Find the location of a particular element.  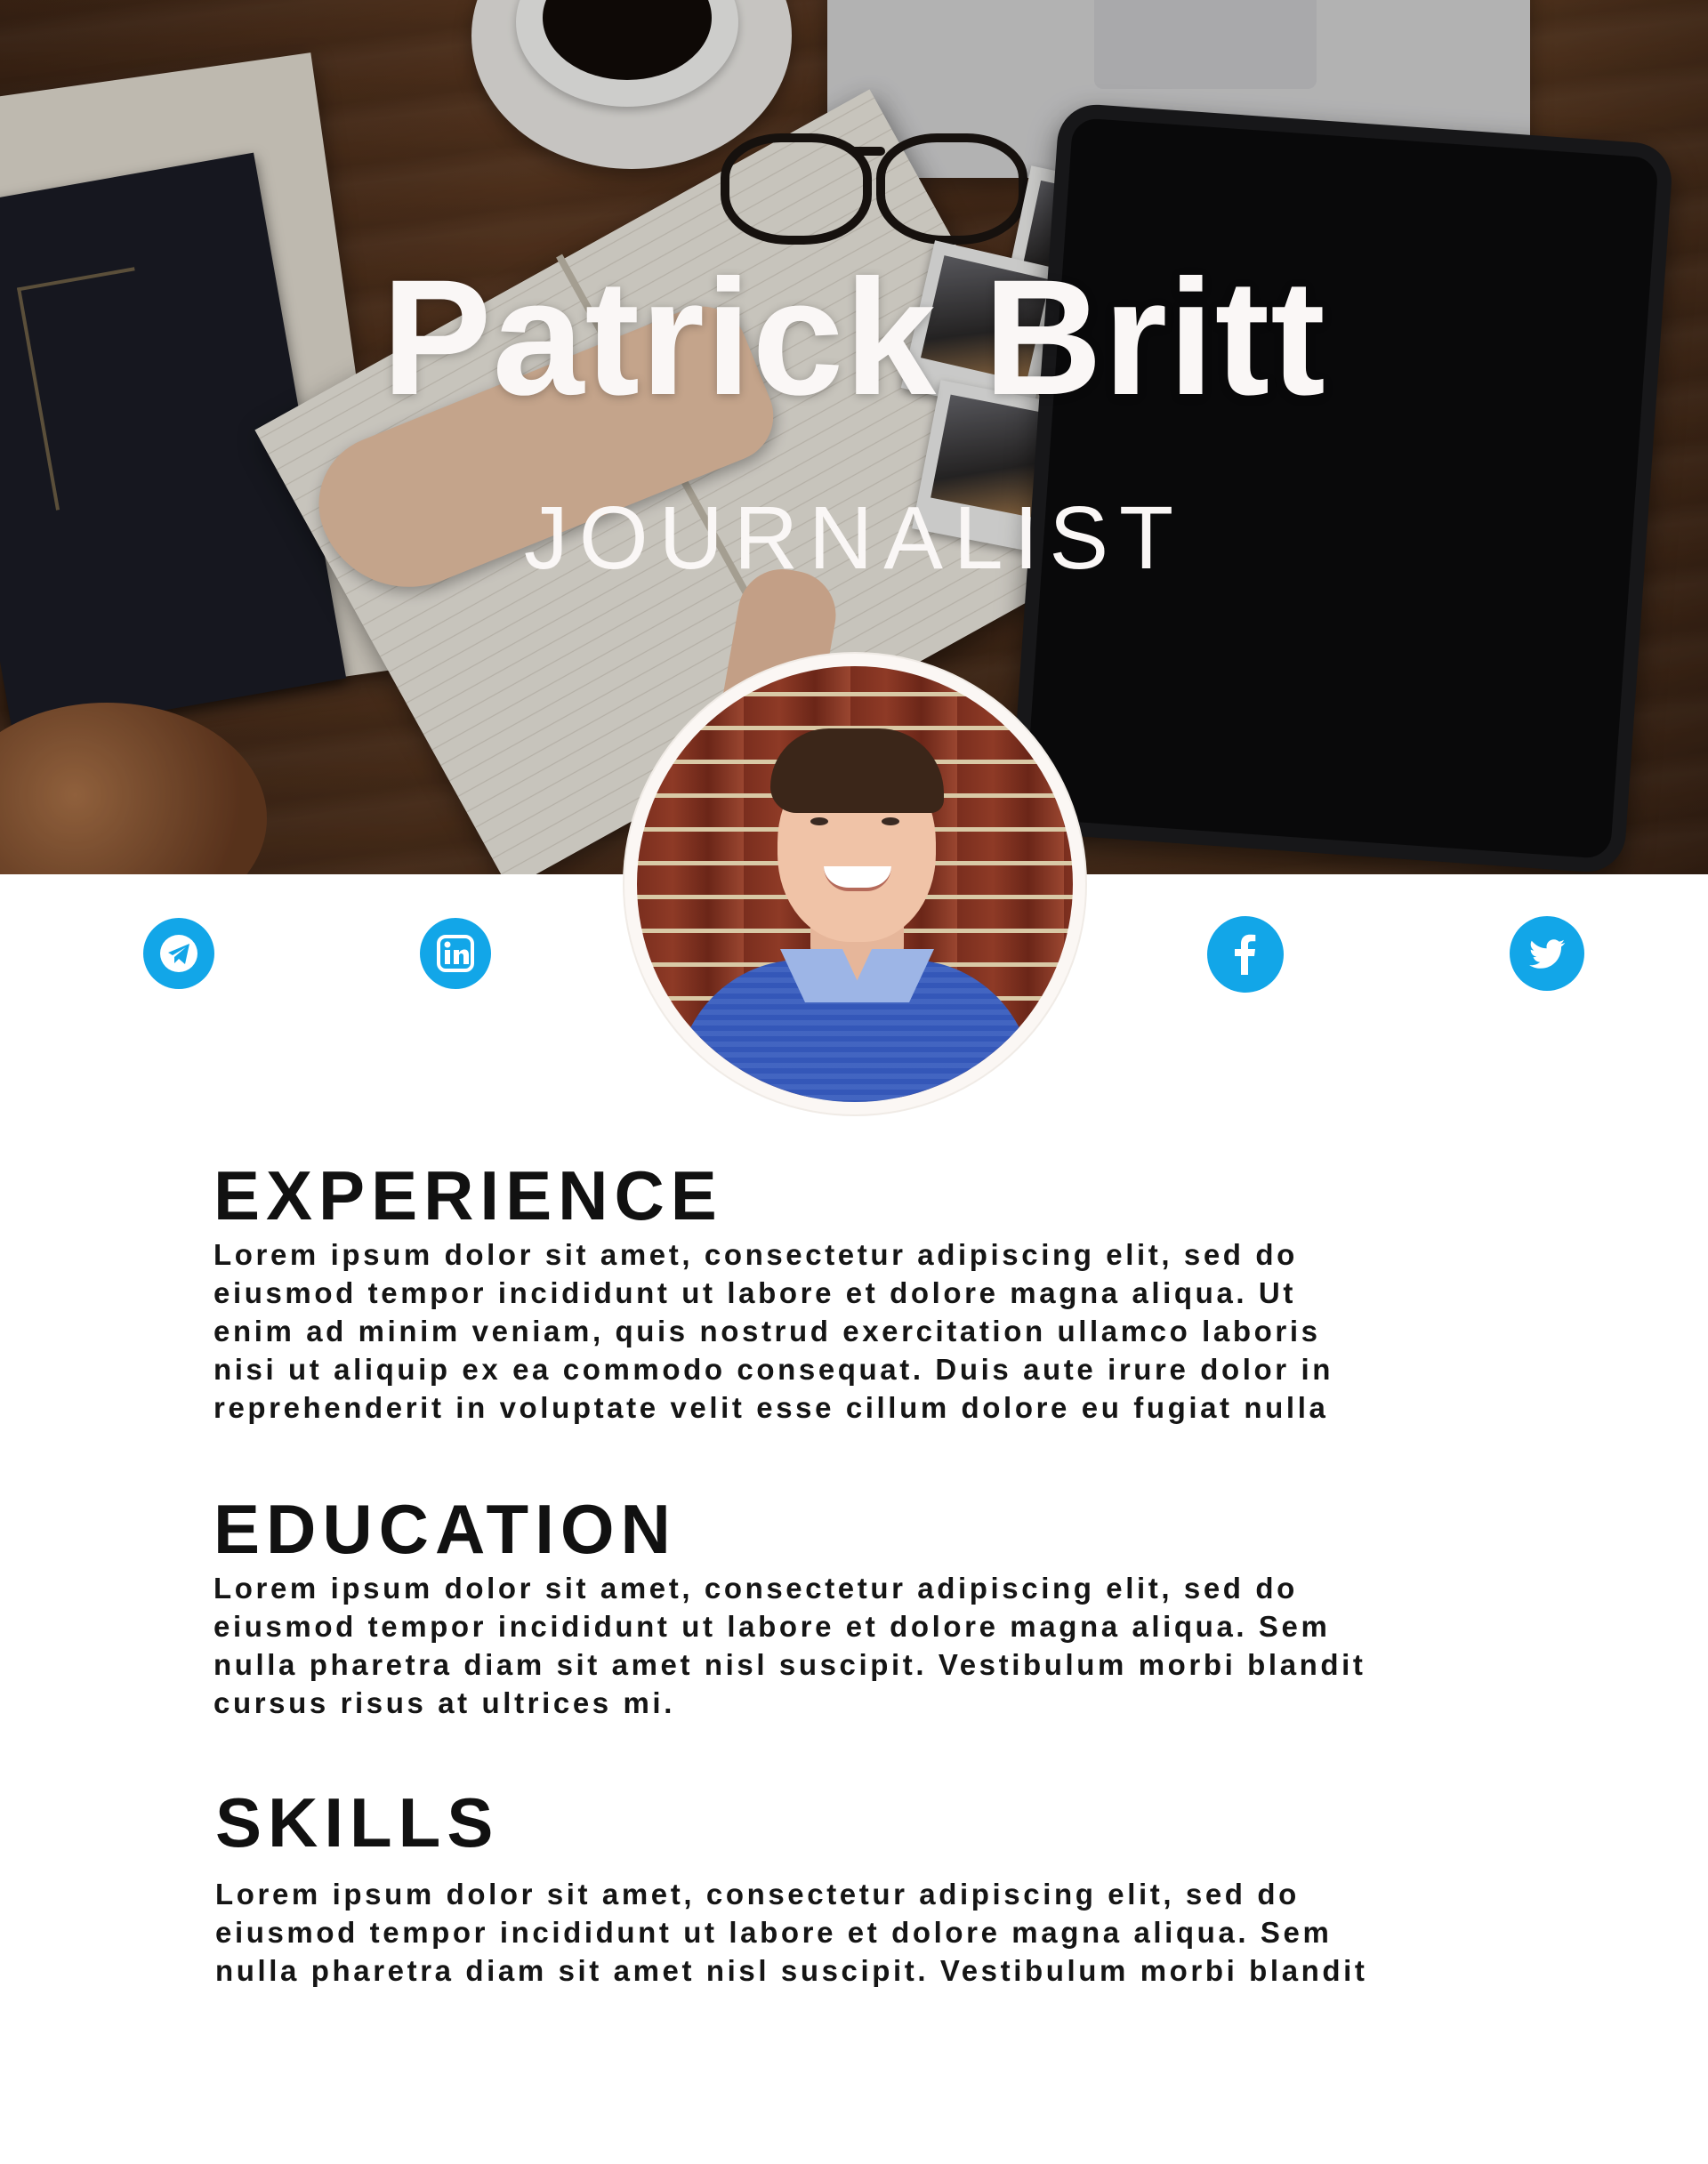

experience-heading: EXPERIENCE is located at coordinates (468, 1195).